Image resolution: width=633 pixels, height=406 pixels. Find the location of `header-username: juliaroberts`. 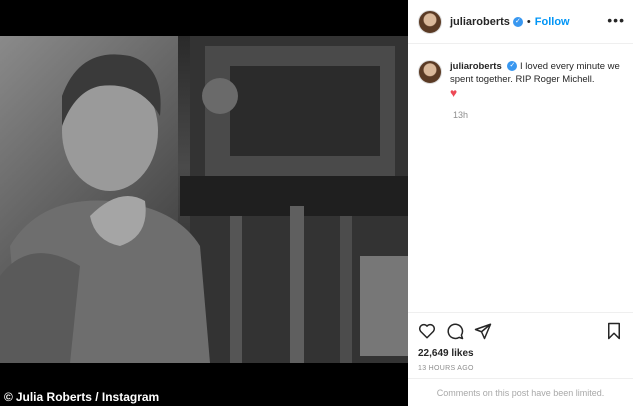

header-username: juliaroberts is located at coordinates (480, 22).